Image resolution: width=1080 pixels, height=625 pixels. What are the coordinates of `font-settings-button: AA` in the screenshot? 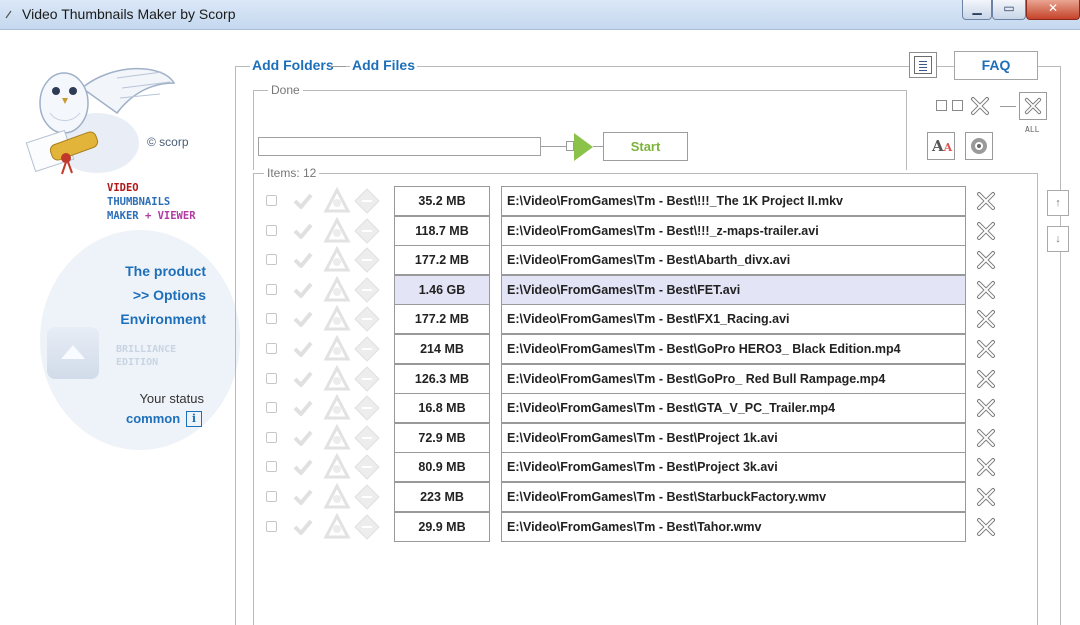 It's located at (941, 146).